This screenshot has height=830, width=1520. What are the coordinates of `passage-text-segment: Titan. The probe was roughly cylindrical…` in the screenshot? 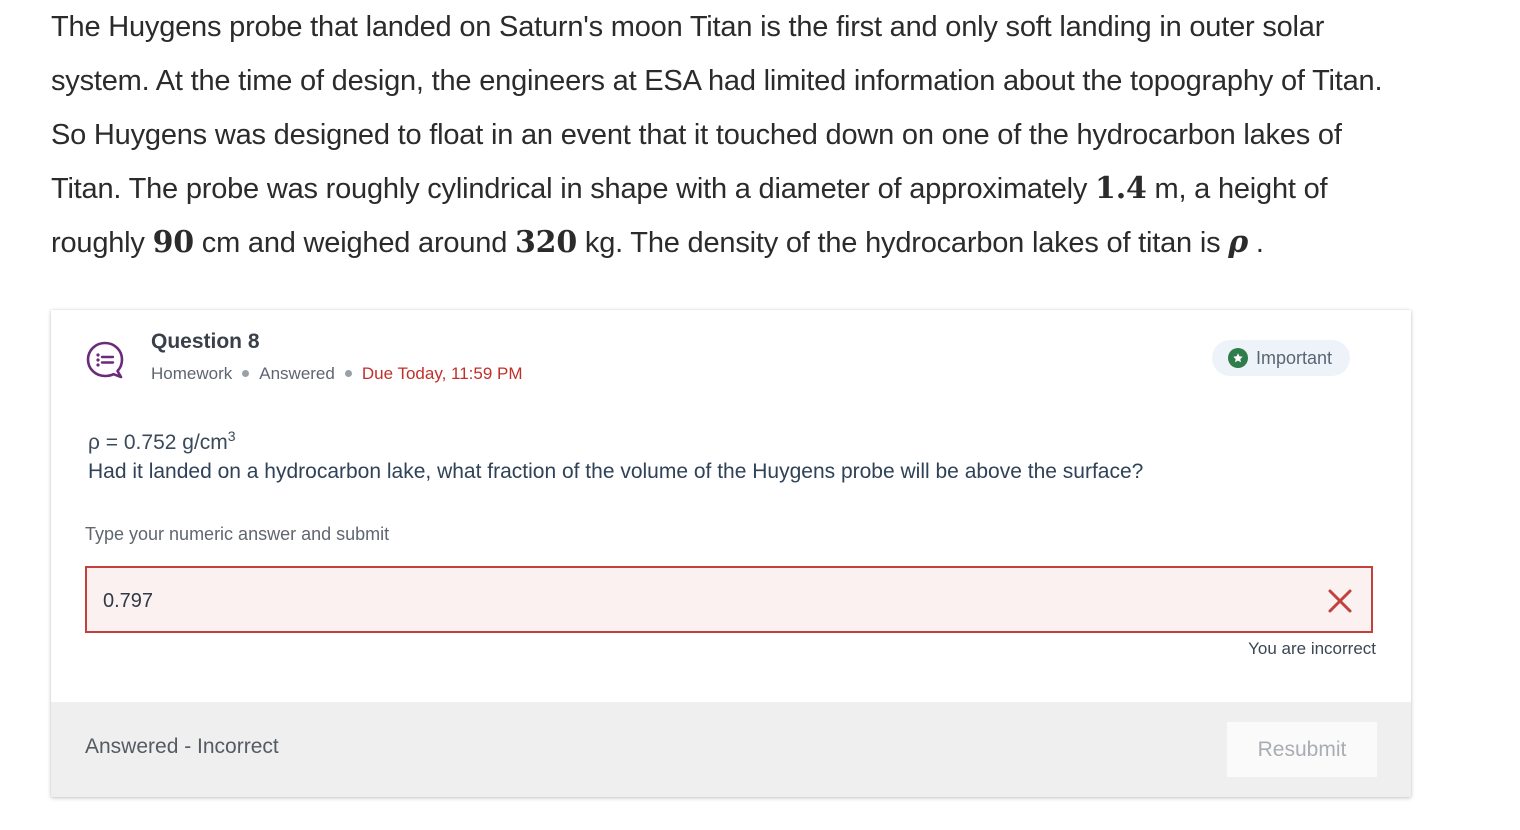 It's located at (573, 189).